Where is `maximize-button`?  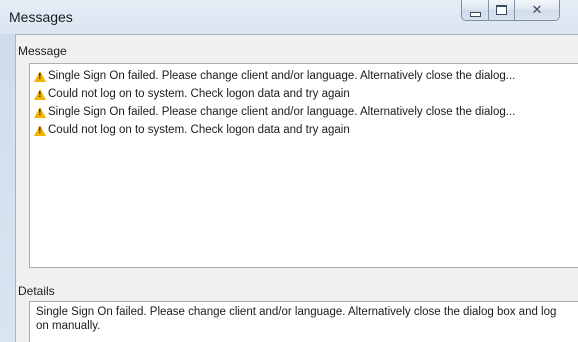
maximize-button is located at coordinates (501, 10).